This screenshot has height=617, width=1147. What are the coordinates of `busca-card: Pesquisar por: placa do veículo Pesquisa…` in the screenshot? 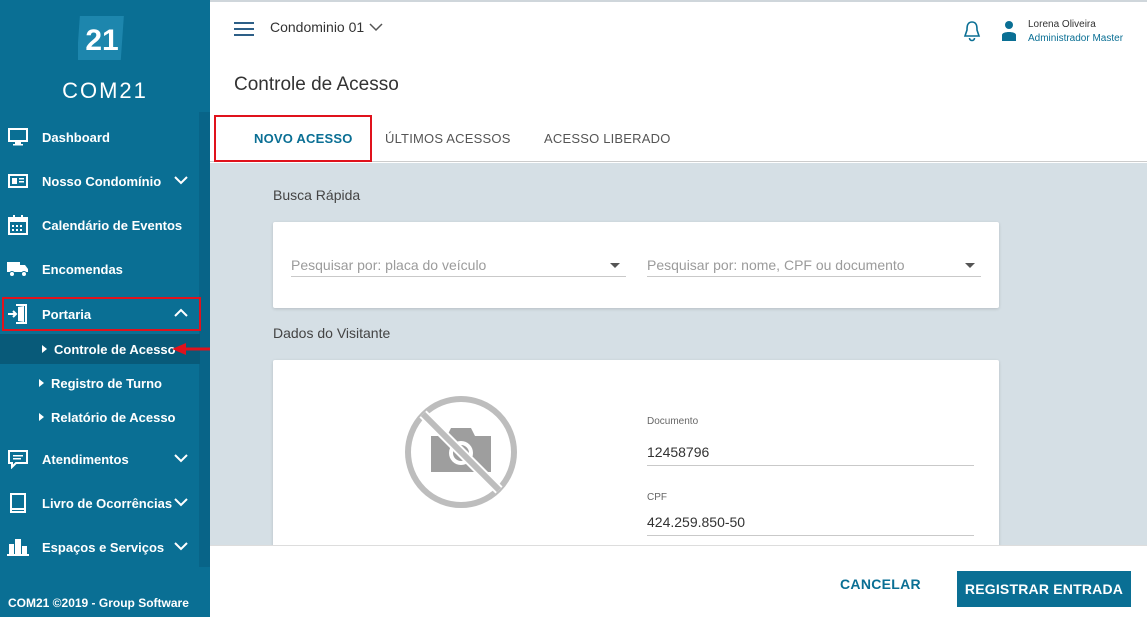 It's located at (636, 265).